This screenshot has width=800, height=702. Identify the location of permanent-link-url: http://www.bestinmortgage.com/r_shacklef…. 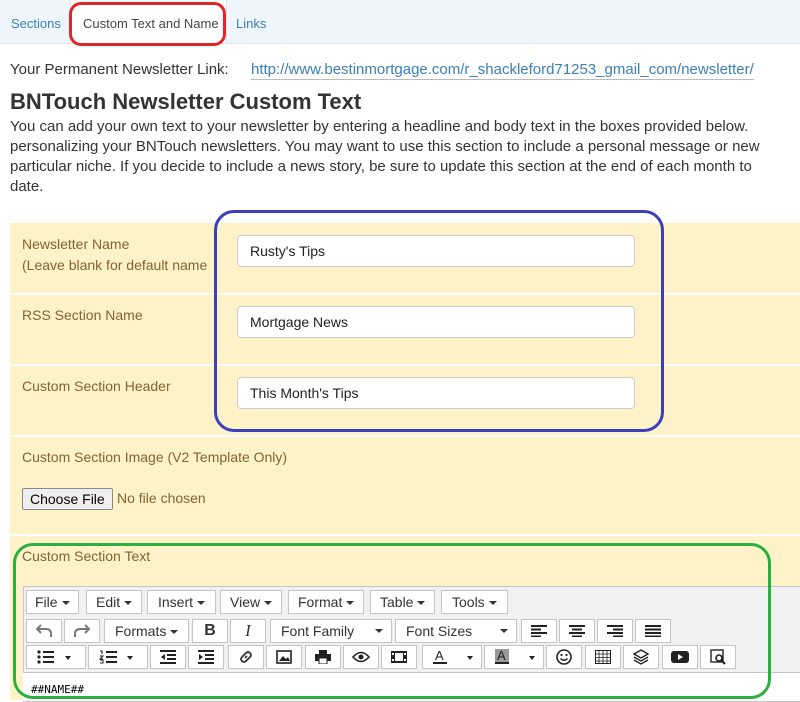
(502, 70).